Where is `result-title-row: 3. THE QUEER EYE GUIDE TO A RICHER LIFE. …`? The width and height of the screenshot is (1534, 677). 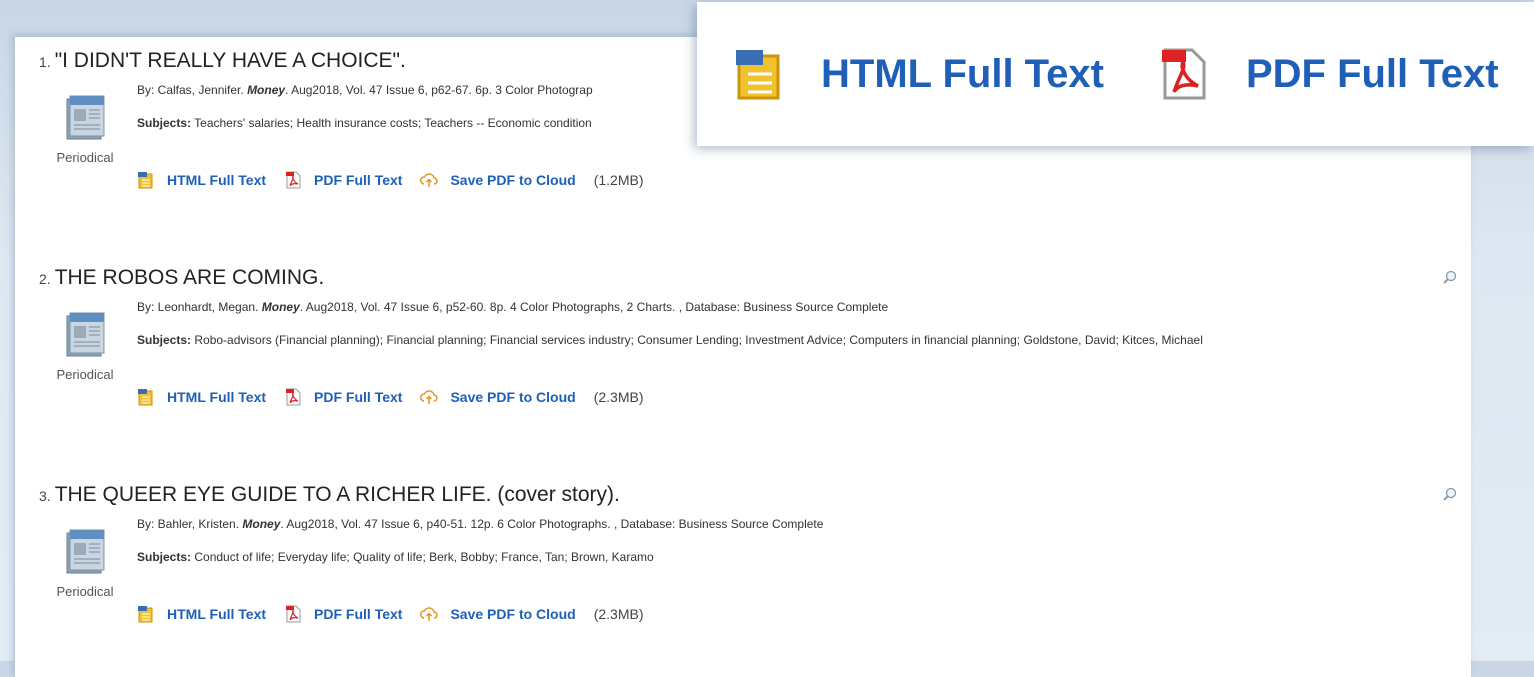
result-title-row: 3. THE QUEER EYE GUIDE TO A RICHER LIFE. … is located at coordinates (329, 495).